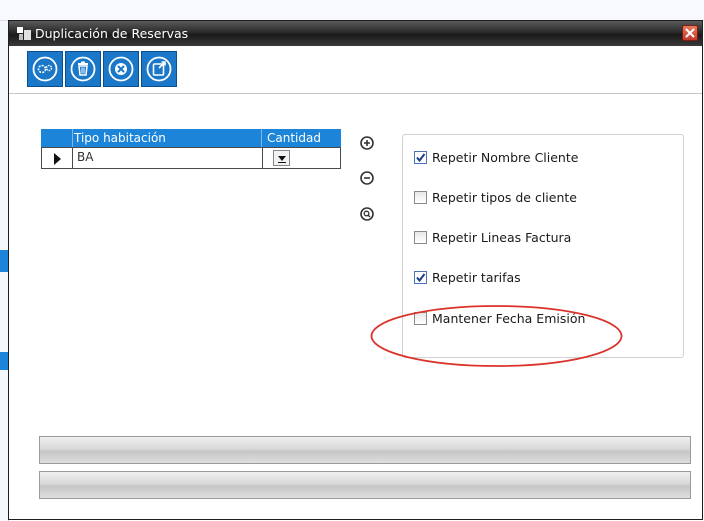  Describe the element at coordinates (182, 158) in the screenshot. I see `tipo-habitacion-combo: BA` at that location.